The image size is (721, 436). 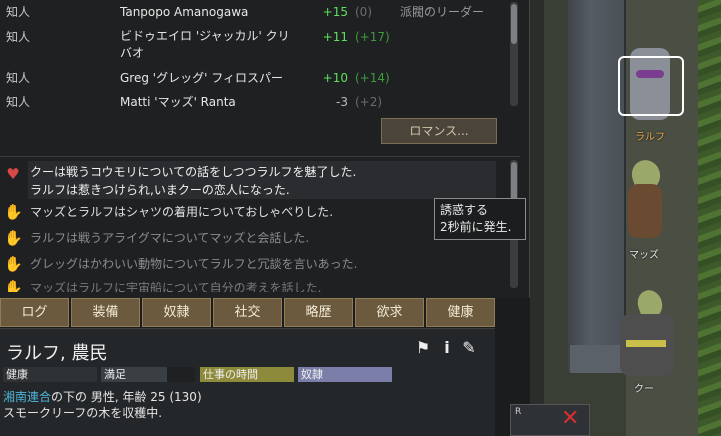 I want to click on log-entry: ✋ マッズとラルフはシャツの着用についておしゃべりした., so click(x=250, y=212).